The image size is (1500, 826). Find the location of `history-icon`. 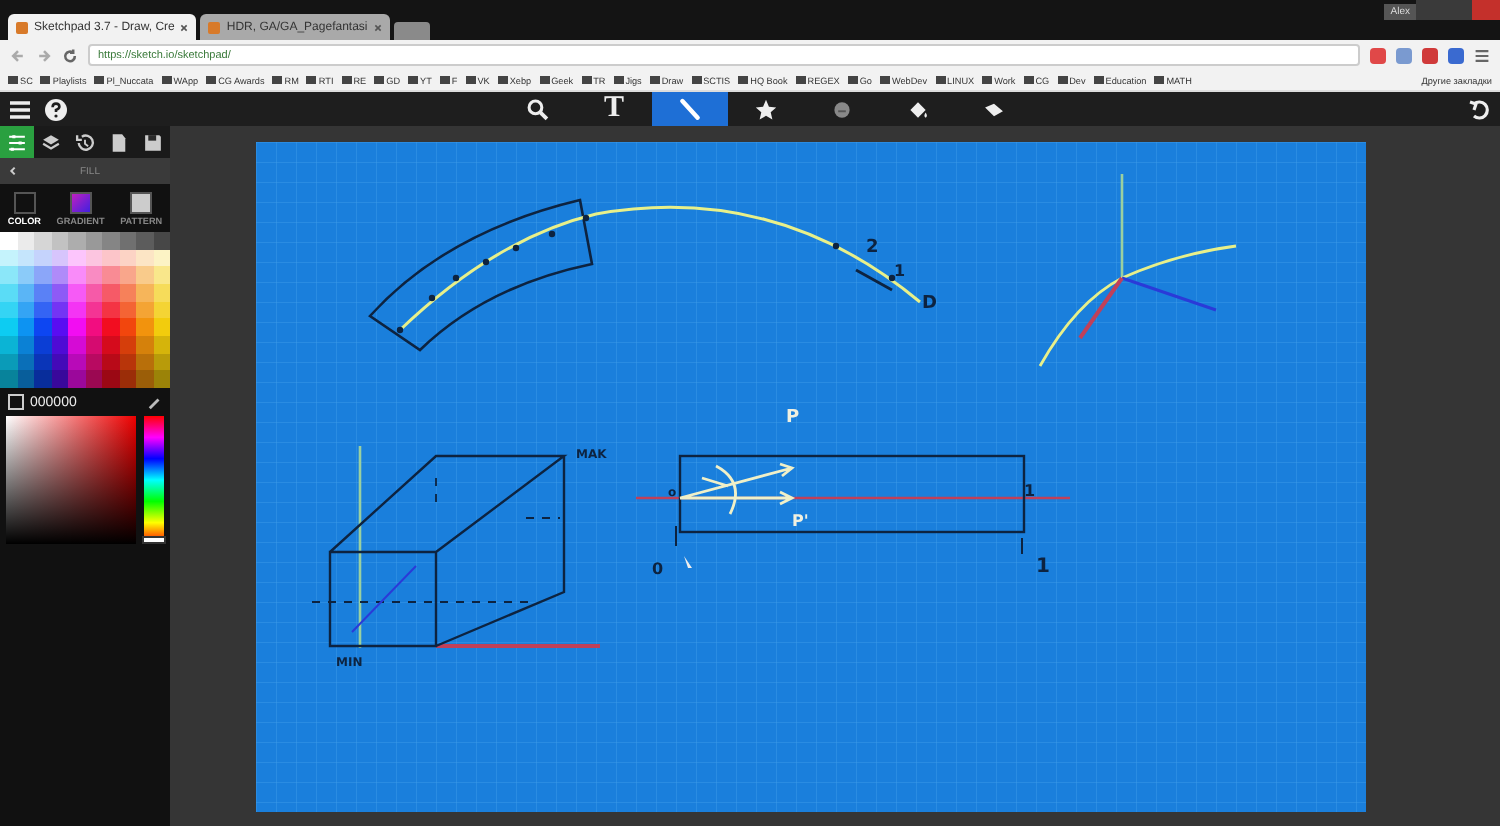

history-icon is located at coordinates (85, 142).